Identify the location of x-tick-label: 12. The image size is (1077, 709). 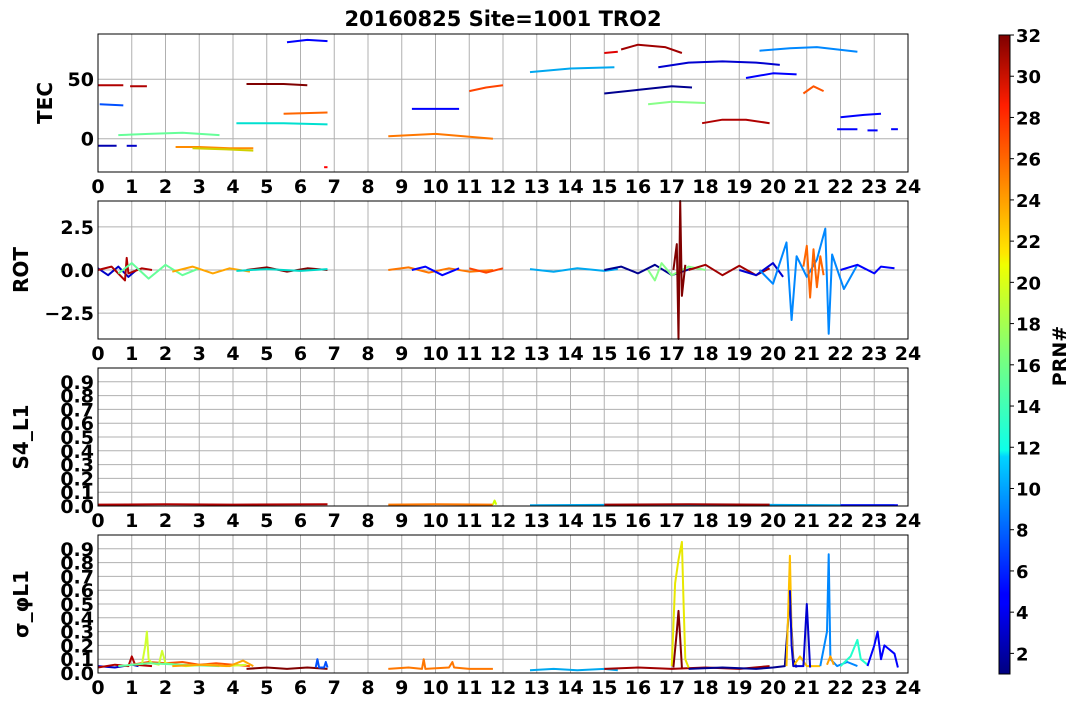
(503, 354).